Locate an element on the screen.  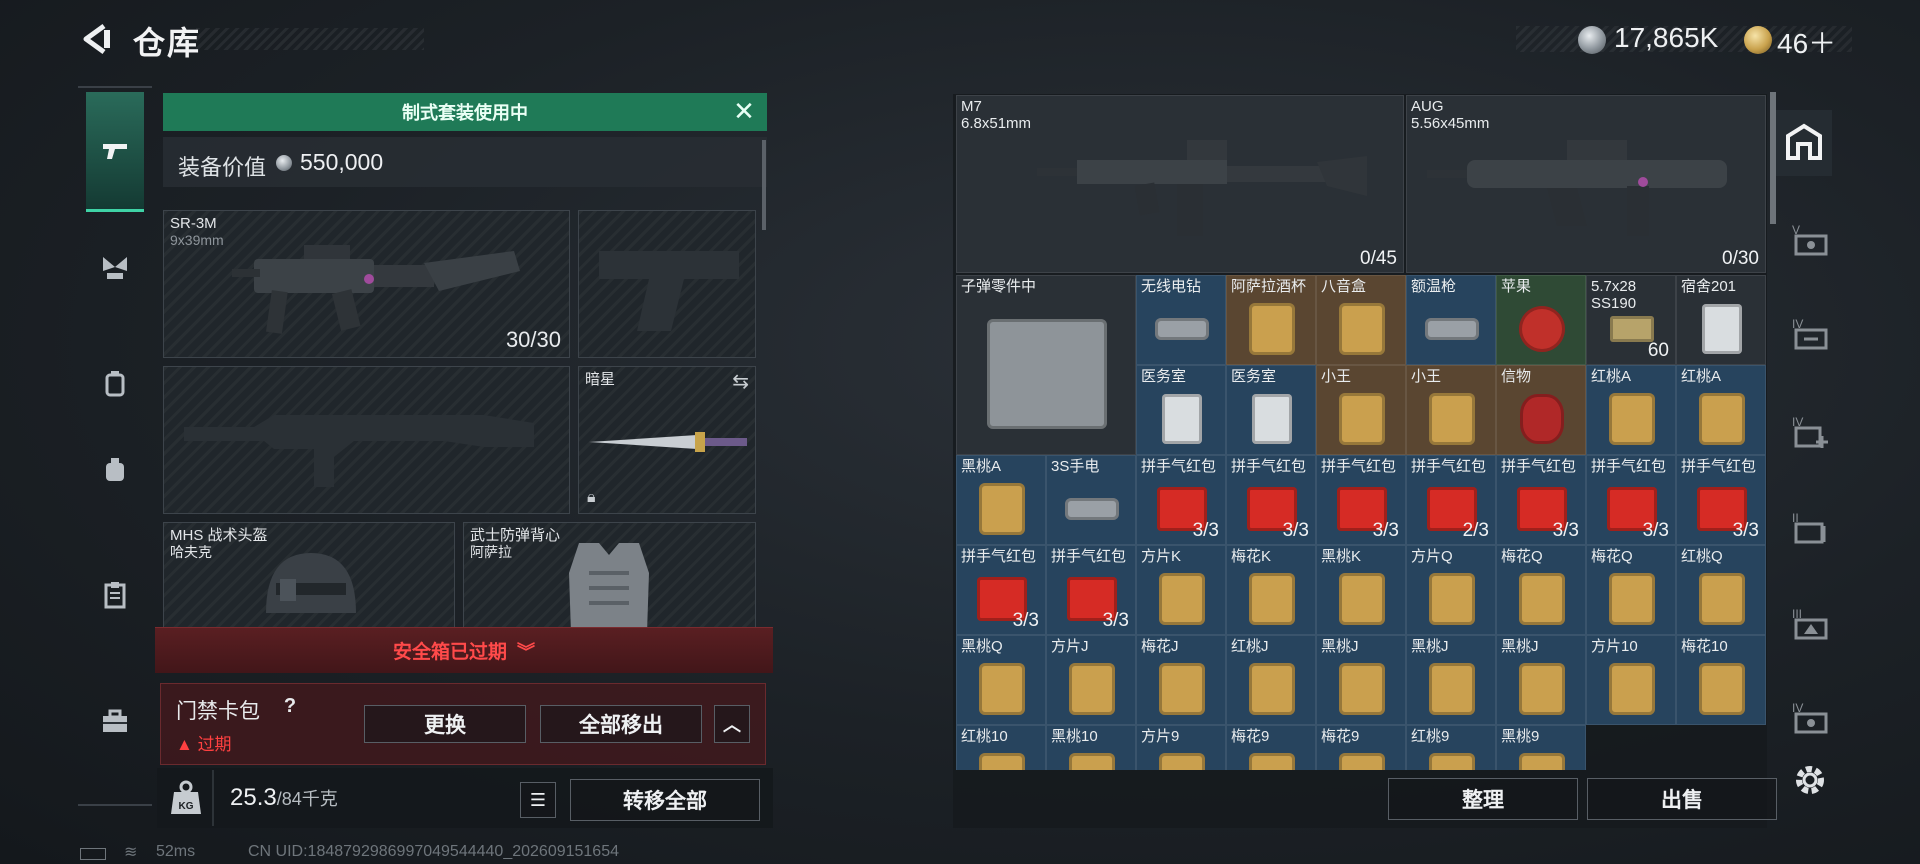
list-icon: ☰ is located at coordinates (538, 800).